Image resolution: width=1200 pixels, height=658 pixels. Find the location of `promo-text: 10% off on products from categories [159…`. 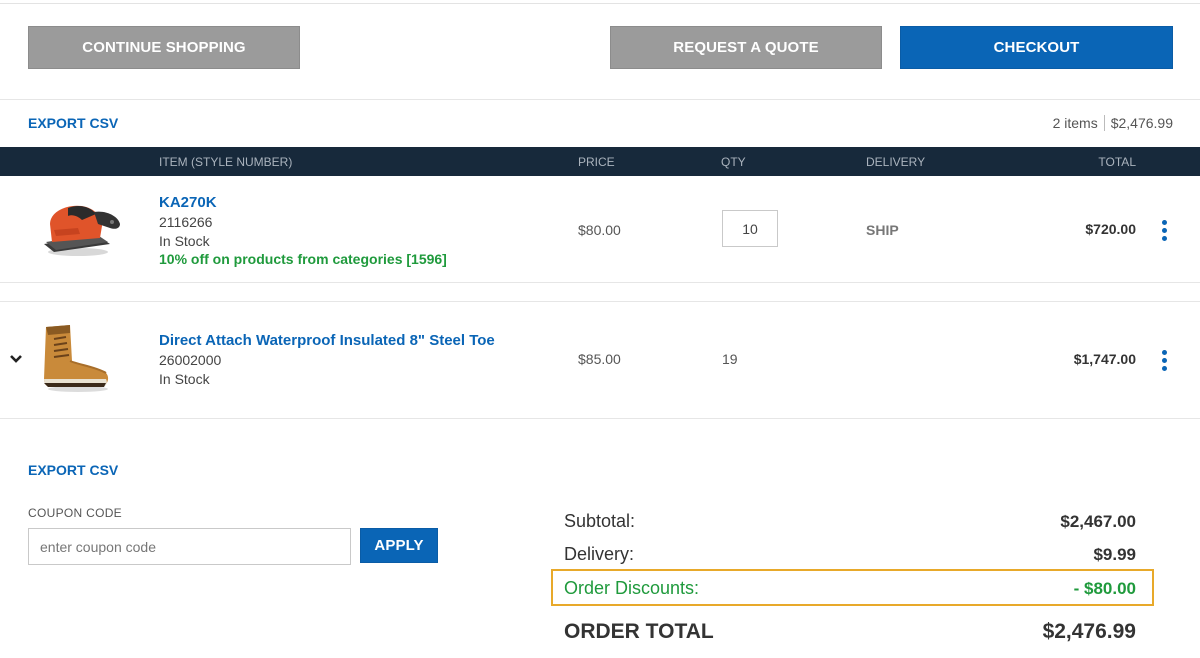

promo-text: 10% off on products from categories [159… is located at coordinates (303, 259).